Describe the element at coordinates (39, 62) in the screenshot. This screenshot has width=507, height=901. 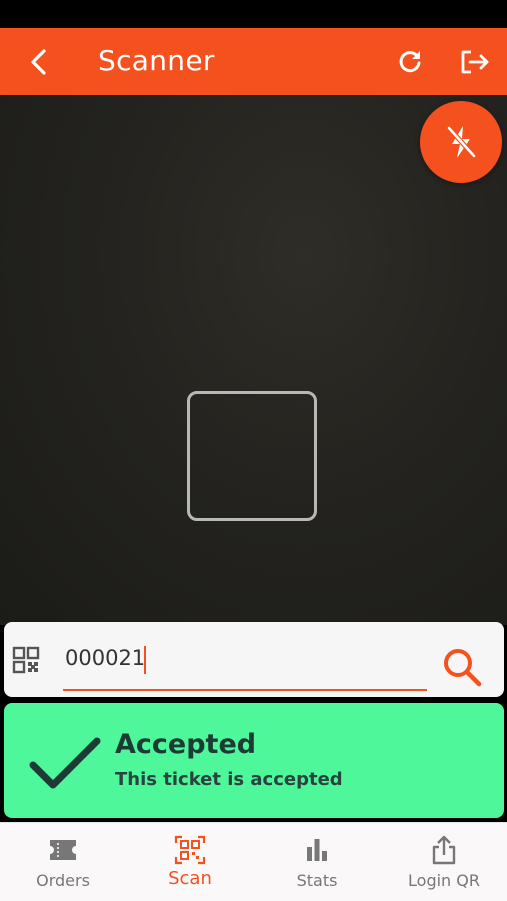
I see `back-arrow-icon` at that location.